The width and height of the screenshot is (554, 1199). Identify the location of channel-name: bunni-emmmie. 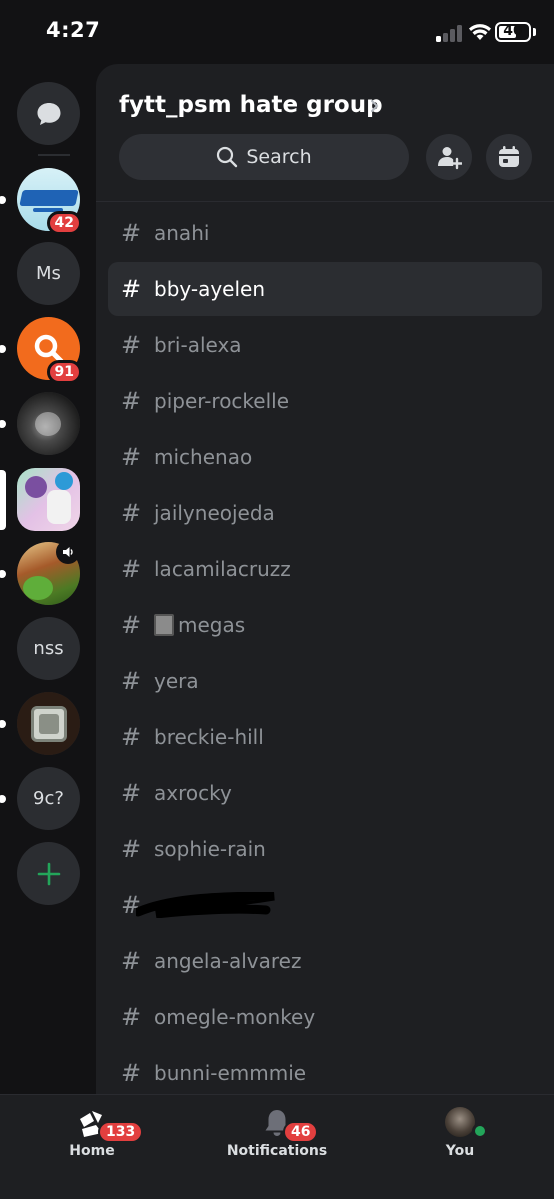
(230, 1073).